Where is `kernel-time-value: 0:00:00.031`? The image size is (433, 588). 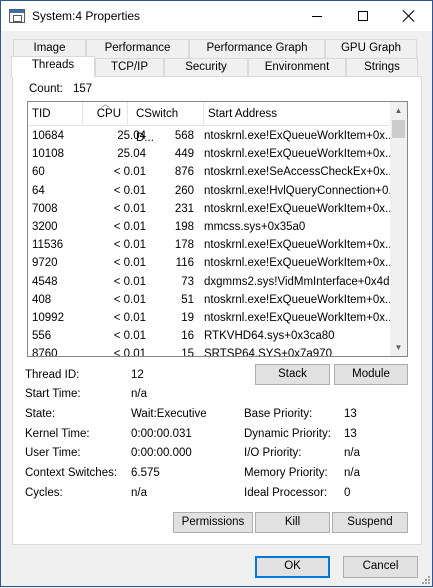 kernel-time-value: 0:00:00.031 is located at coordinates (161, 434).